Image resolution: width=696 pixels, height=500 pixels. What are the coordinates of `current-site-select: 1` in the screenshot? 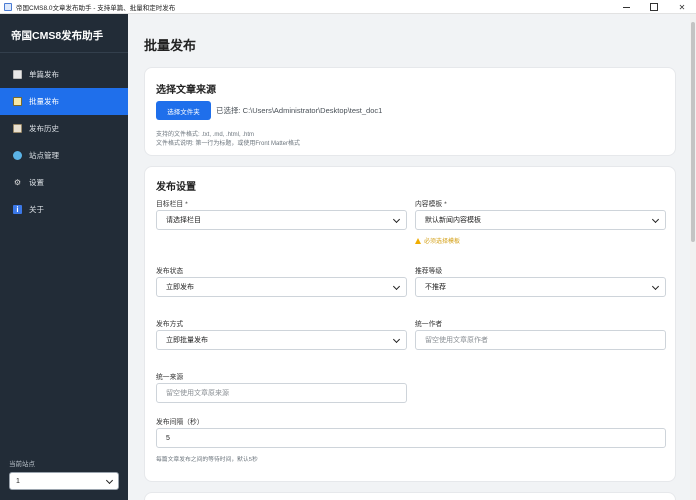 It's located at (64, 481).